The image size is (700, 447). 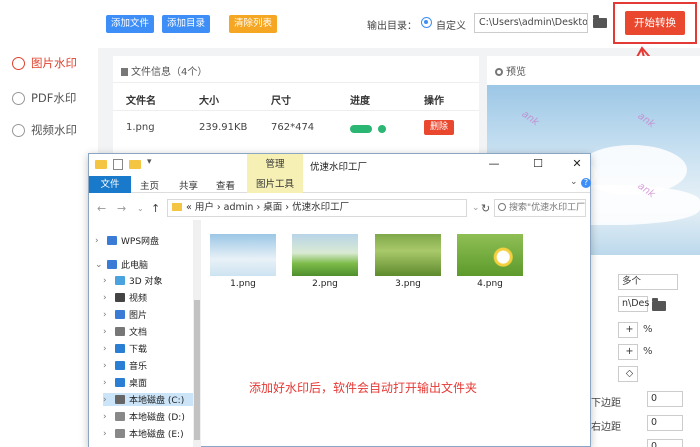 What do you see at coordinates (408, 284) in the screenshot?
I see `file-label-3: 3.png` at bounding box center [408, 284].